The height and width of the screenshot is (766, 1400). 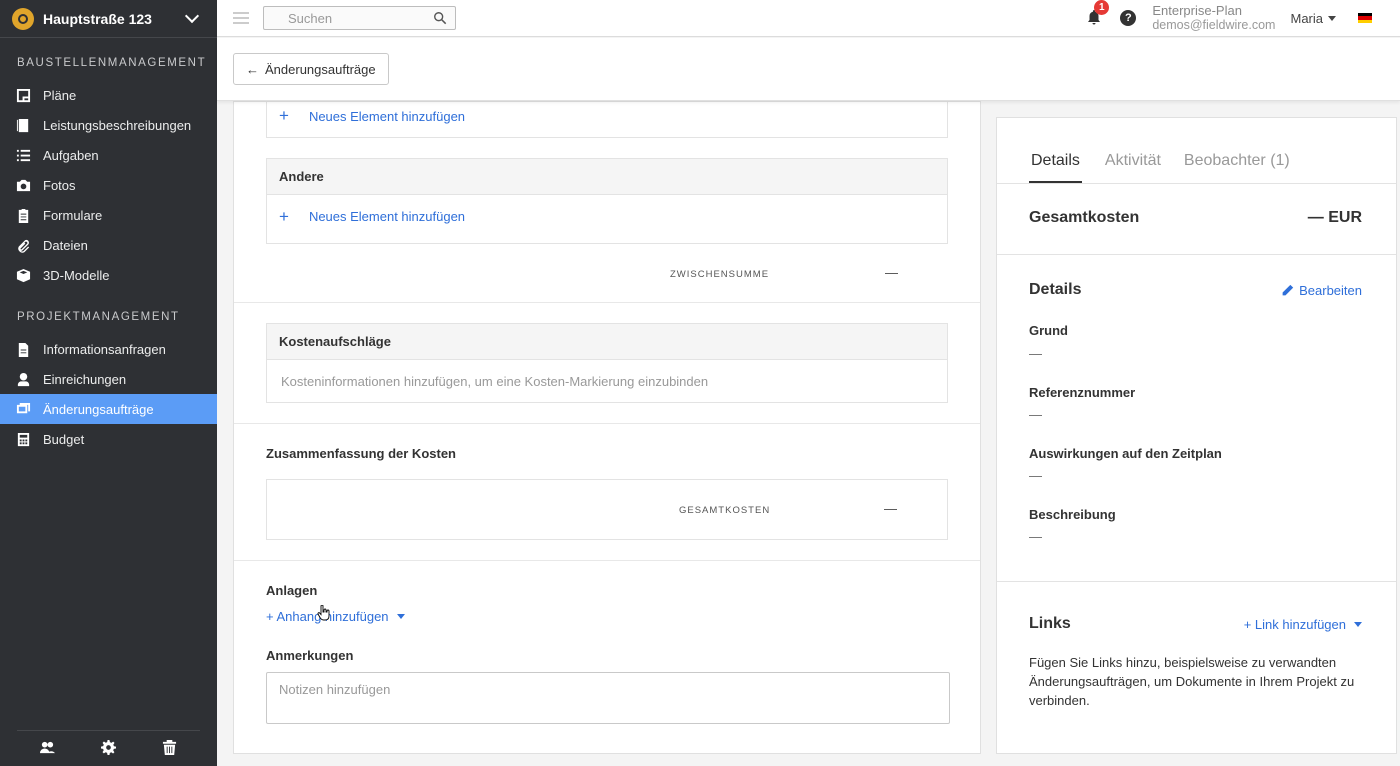 What do you see at coordinates (23, 245) in the screenshot?
I see `paperclip-icon` at bounding box center [23, 245].